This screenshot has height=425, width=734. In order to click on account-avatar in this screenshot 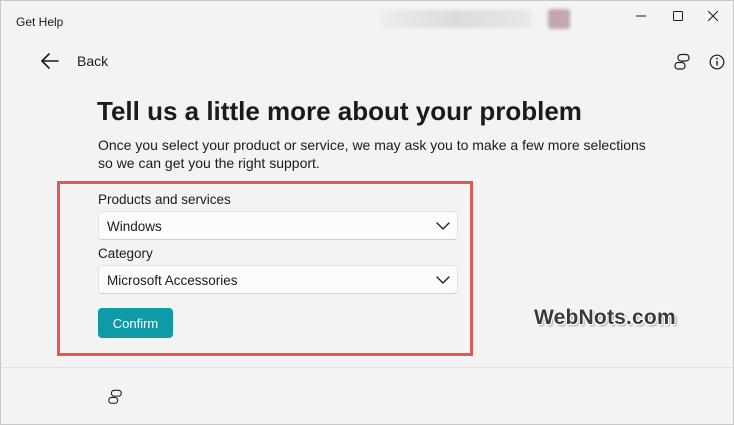, I will do `click(559, 19)`.